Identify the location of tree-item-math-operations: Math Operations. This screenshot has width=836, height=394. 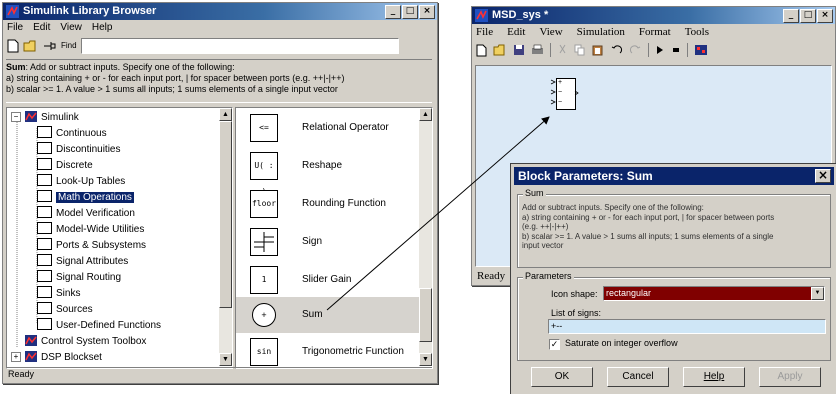
(85, 198).